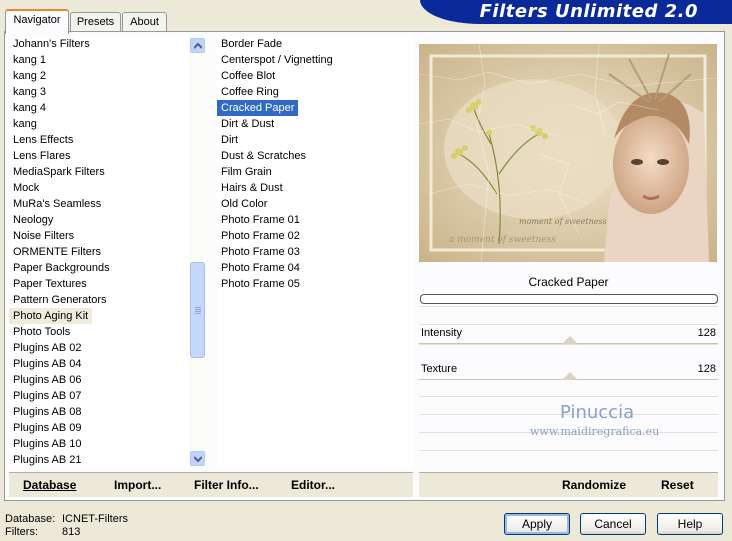 The height and width of the screenshot is (541, 732). What do you see at coordinates (277, 60) in the screenshot?
I see `filter-item: Centerspot / Vignetting` at bounding box center [277, 60].